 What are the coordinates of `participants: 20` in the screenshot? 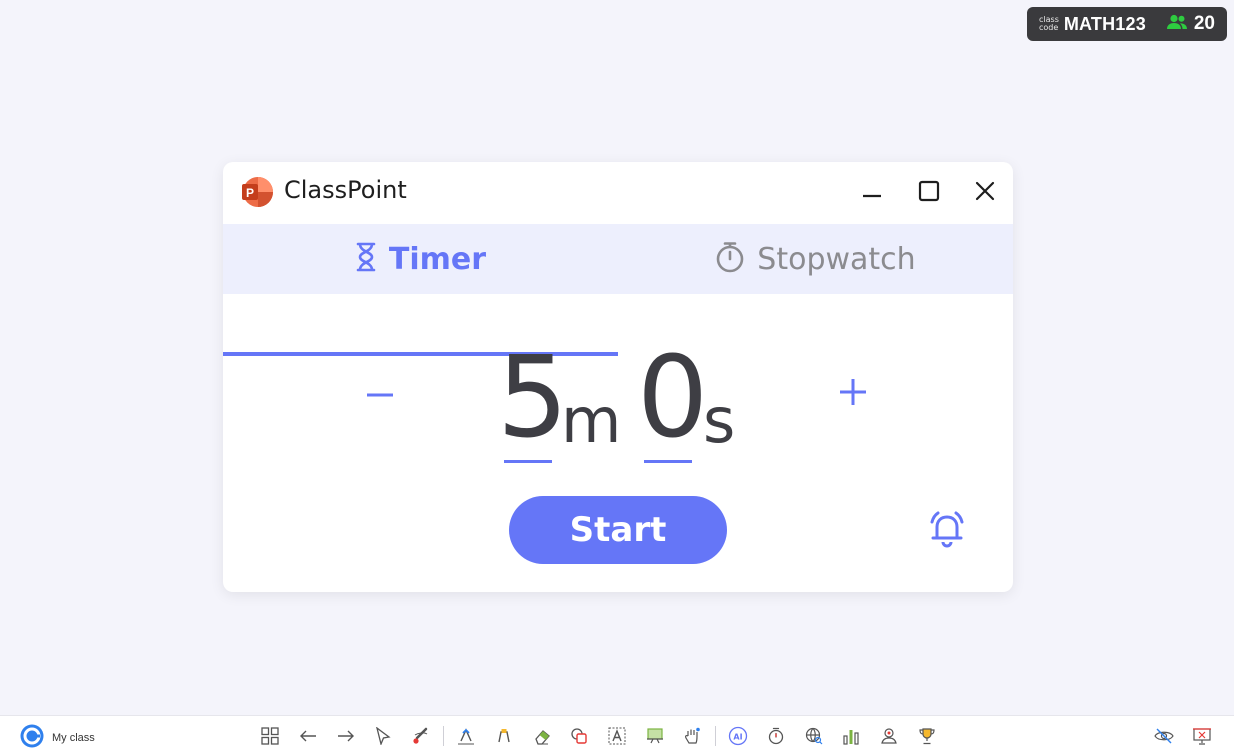 It's located at (1190, 24).